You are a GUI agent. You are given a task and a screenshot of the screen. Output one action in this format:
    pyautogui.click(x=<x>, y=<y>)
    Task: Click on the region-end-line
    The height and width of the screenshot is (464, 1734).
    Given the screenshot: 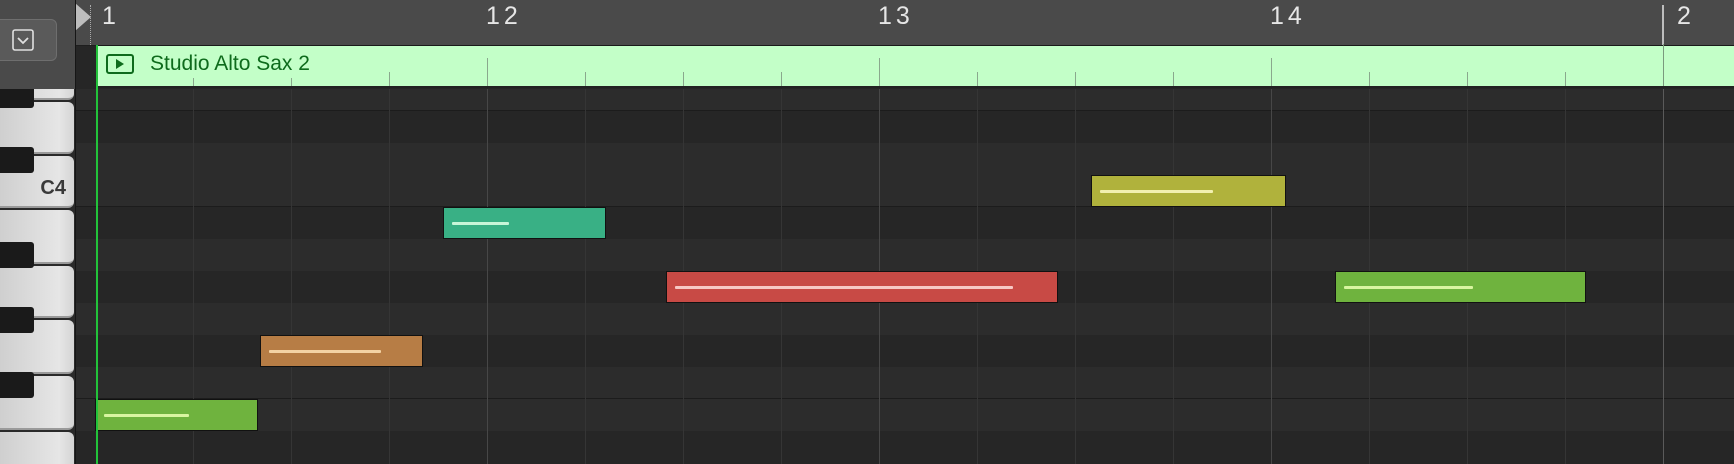 What is the action you would take?
    pyautogui.click(x=1663, y=276)
    